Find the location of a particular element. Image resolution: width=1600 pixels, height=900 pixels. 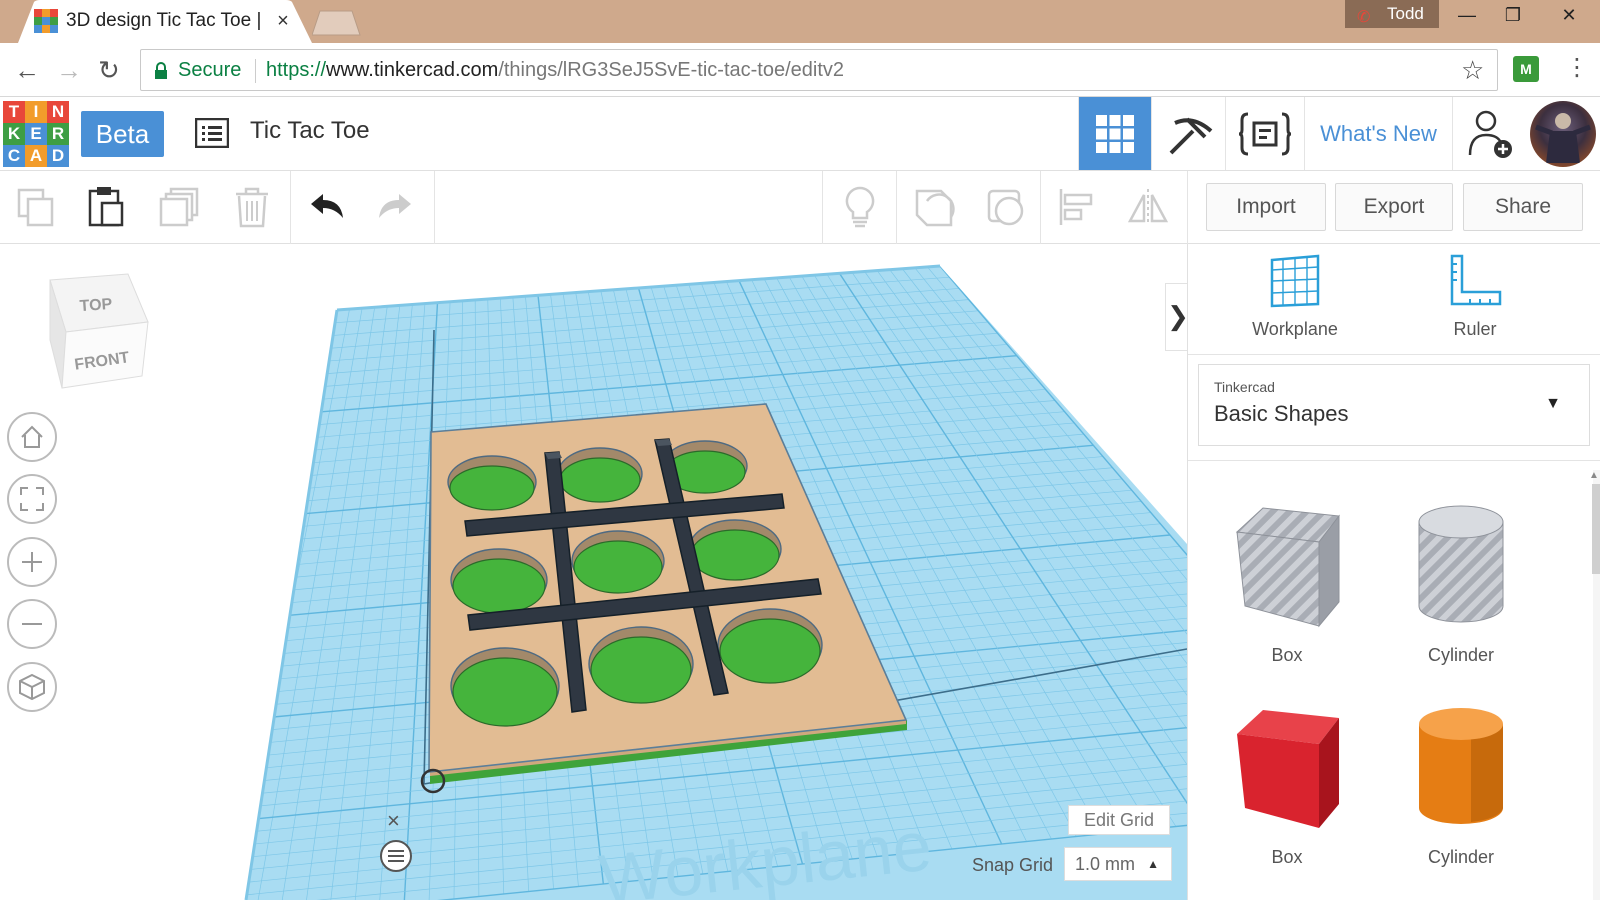

codeblocks-view-button is located at coordinates (1264, 133).